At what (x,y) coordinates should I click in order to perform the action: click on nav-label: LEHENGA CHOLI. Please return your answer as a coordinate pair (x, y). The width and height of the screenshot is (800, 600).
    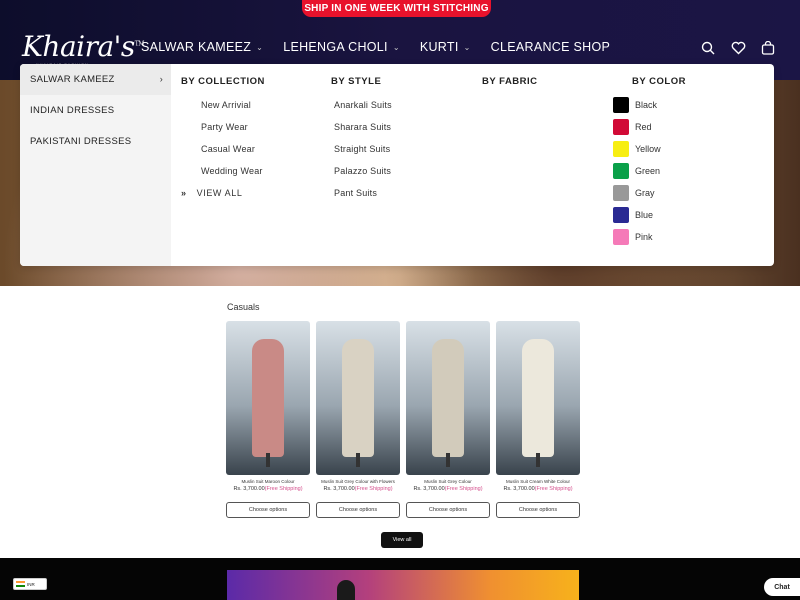
    Looking at the image, I should click on (335, 47).